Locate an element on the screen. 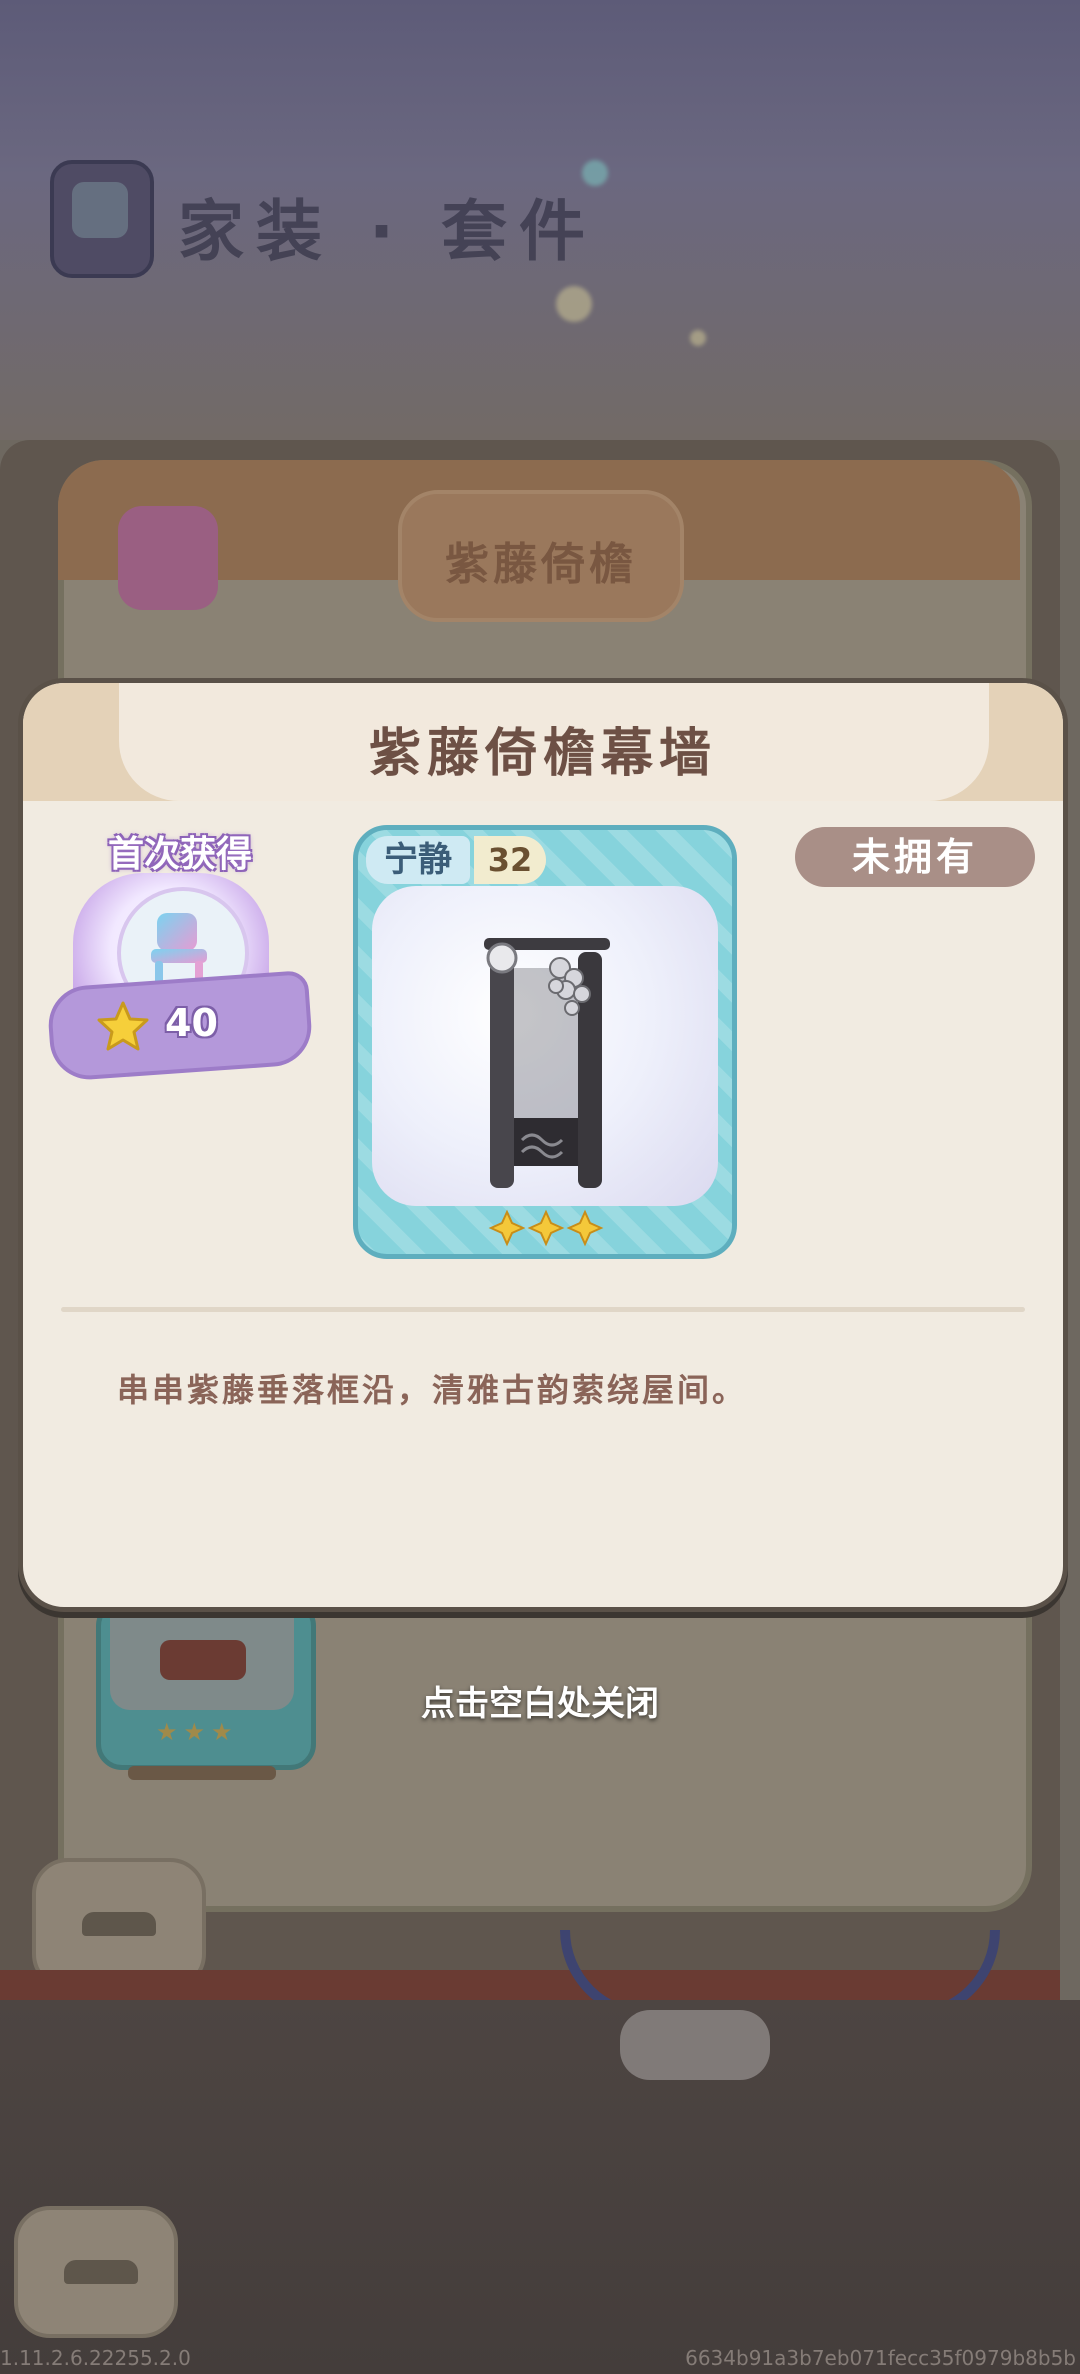 Image resolution: width=1080 pixels, height=2374 pixels. wisteria-curtain-wall-icon is located at coordinates (547, 1063).